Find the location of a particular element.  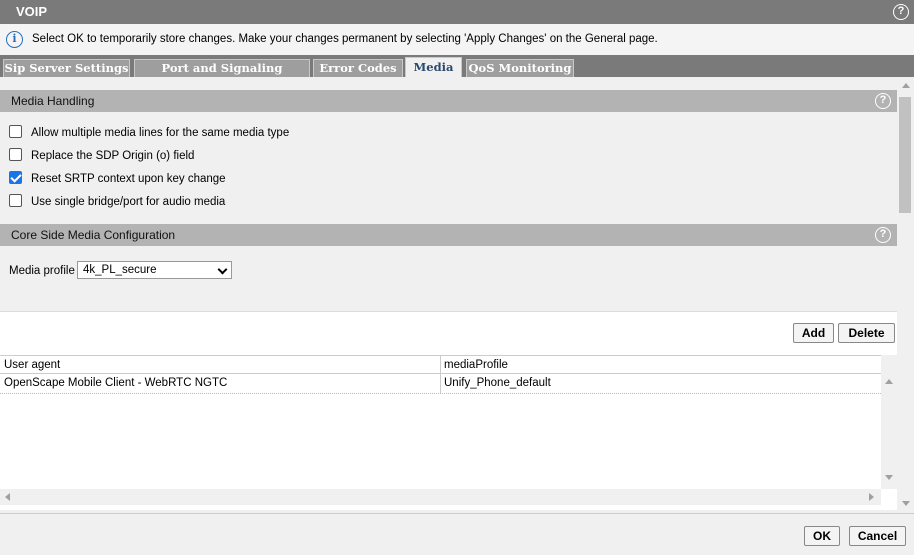

delete-button: Delete is located at coordinates (866, 333).